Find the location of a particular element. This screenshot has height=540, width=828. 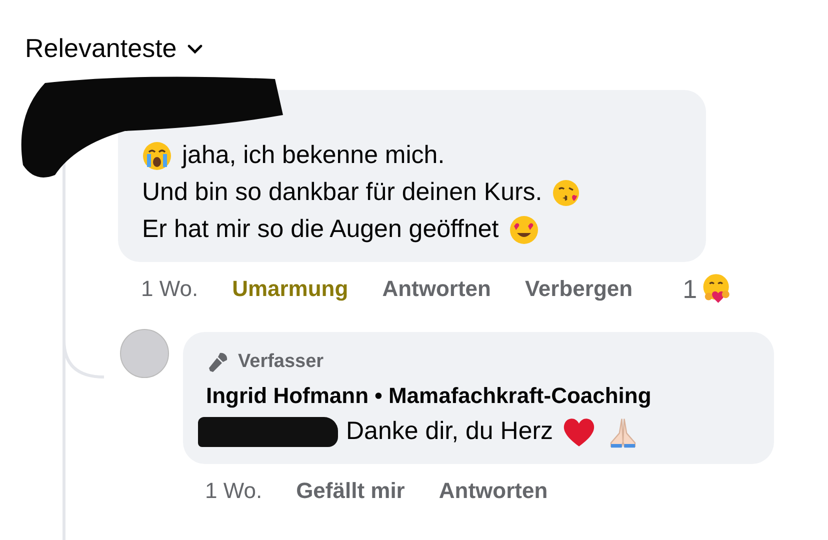

action-link: Umarmung is located at coordinates (290, 289).